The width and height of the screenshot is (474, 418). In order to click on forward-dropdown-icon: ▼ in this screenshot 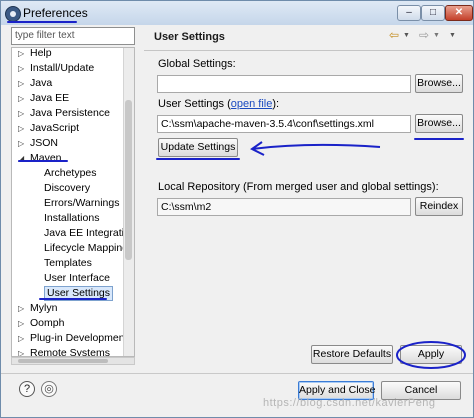, I will do `click(436, 35)`.